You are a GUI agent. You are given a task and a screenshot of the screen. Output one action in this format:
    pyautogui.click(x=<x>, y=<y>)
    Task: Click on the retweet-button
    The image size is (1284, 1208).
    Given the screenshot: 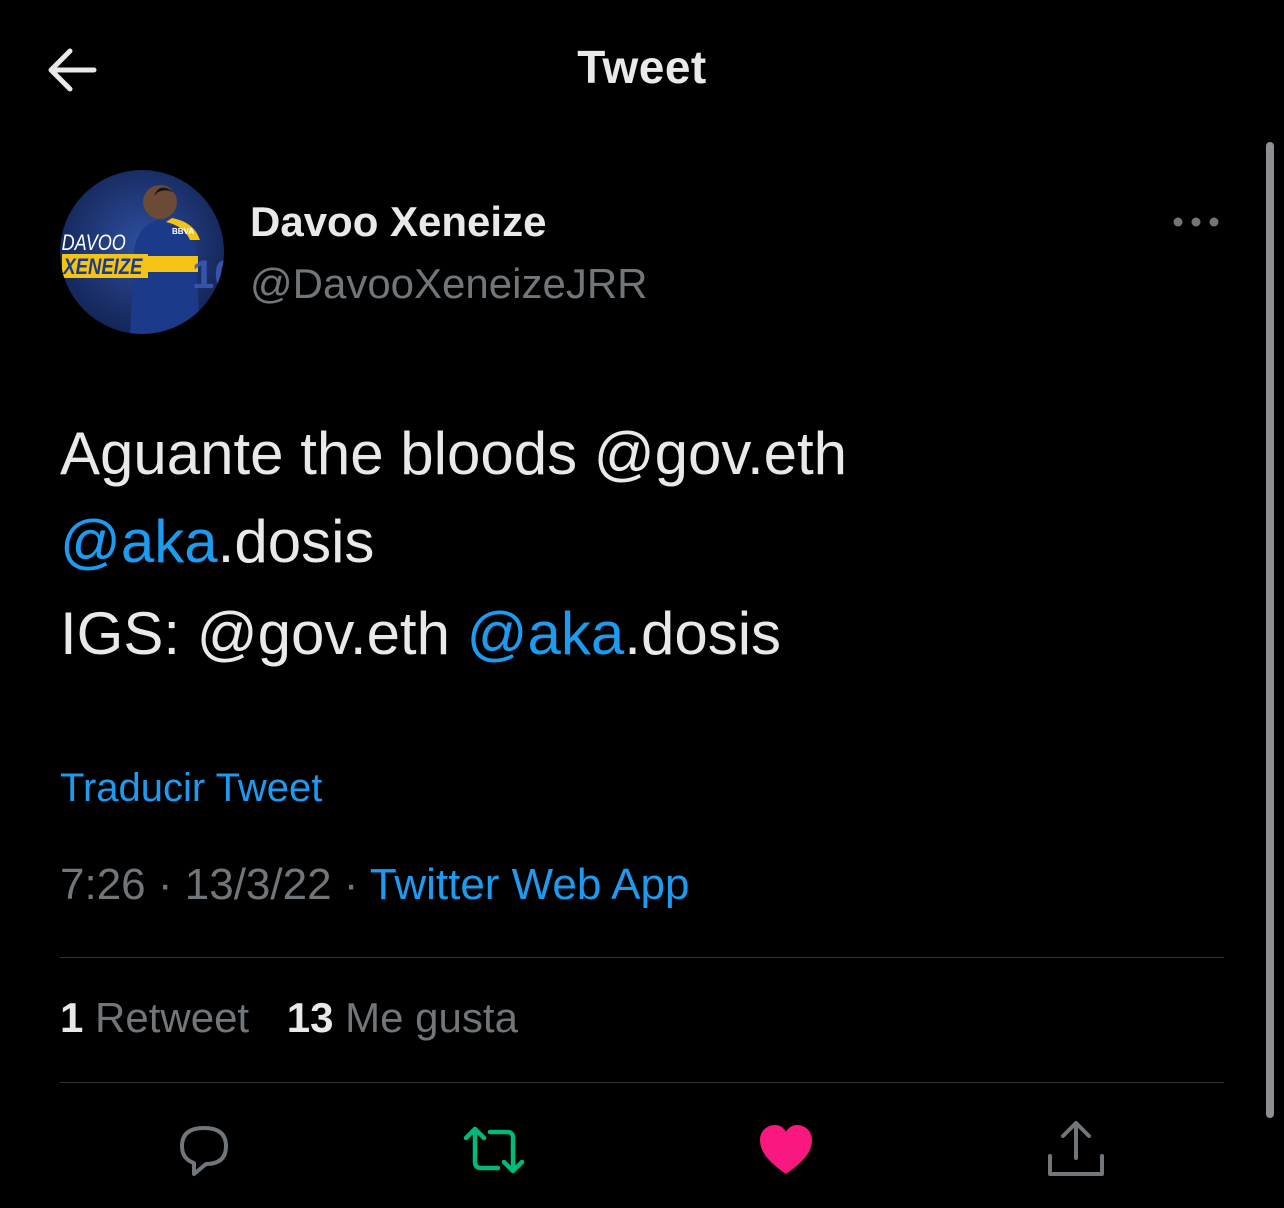 What is the action you would take?
    pyautogui.click(x=494, y=1150)
    